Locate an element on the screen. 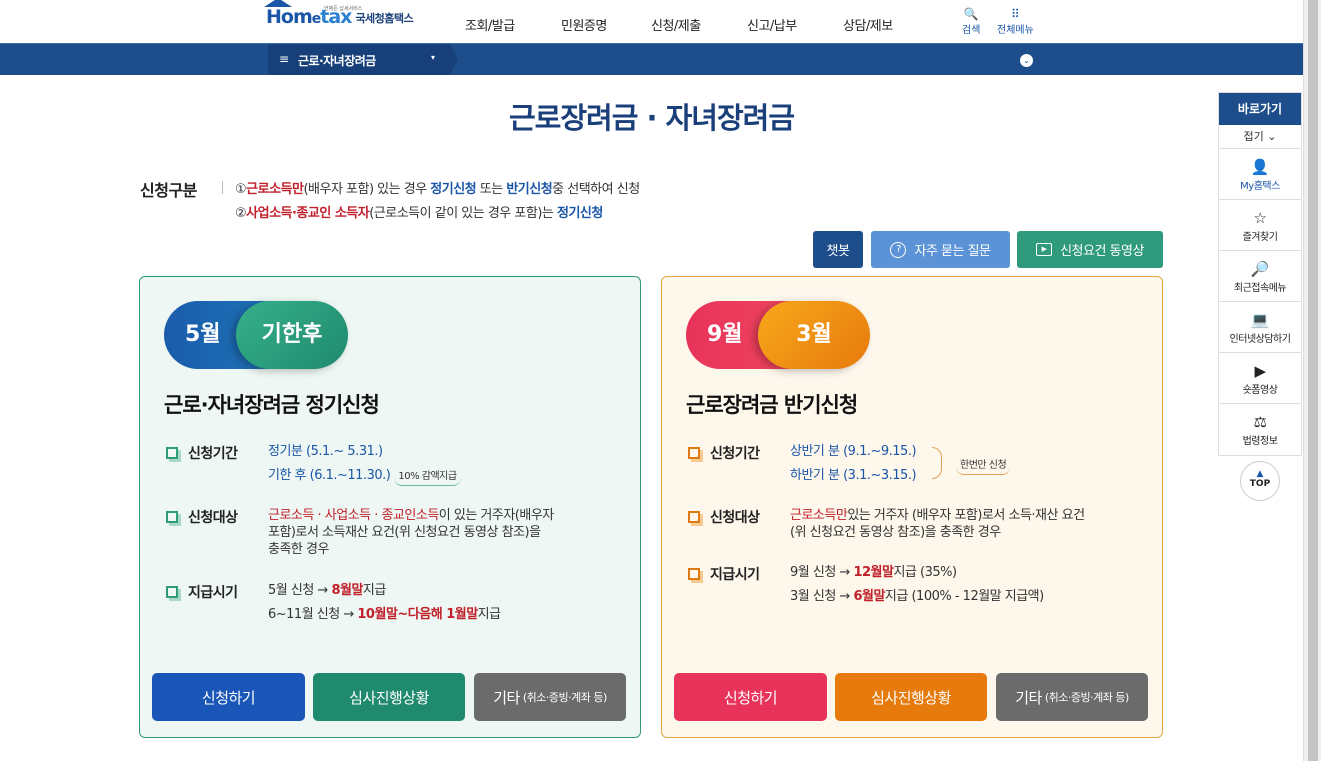  quick-item-online-consult: 💻 인터넷상담하기 is located at coordinates (1260, 327).